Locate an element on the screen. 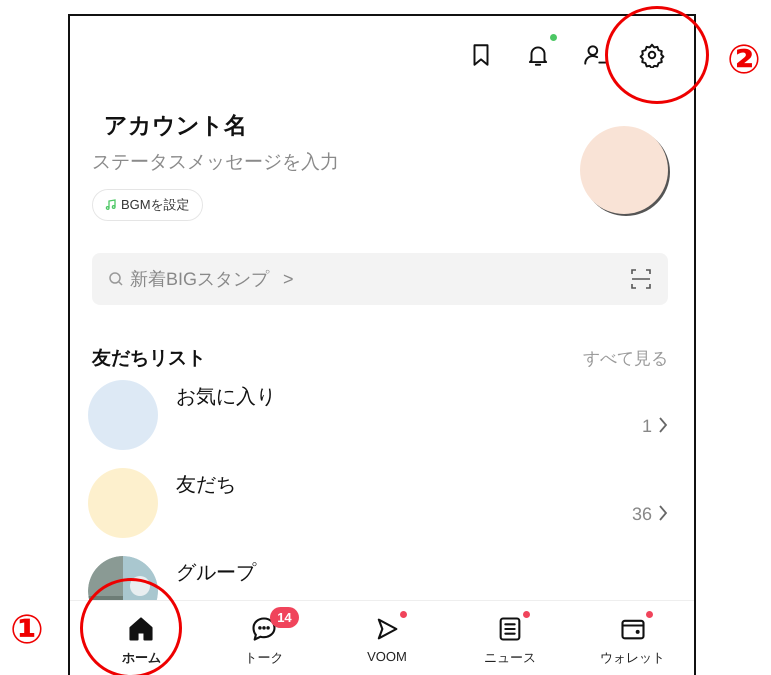 The width and height of the screenshot is (771, 675). music-note-icon is located at coordinates (111, 205).